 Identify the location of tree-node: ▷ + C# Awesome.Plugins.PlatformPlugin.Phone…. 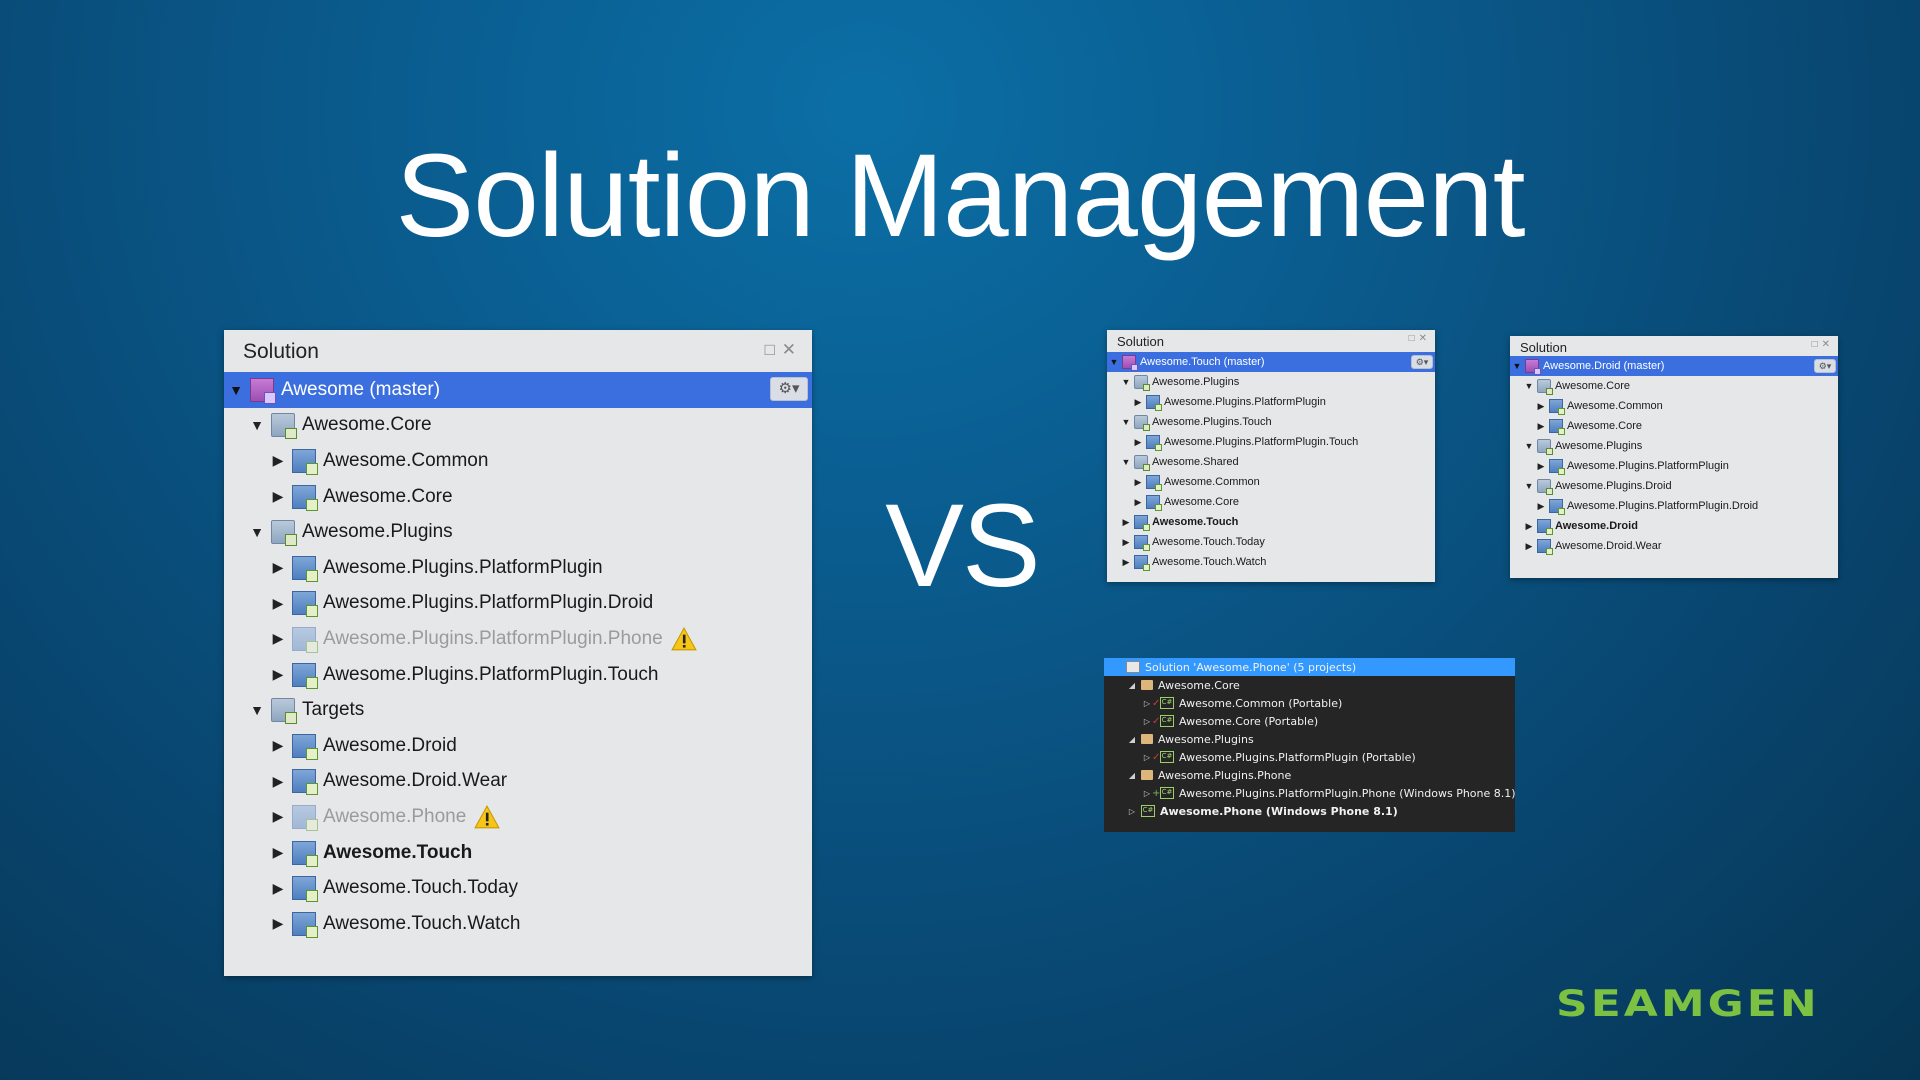
(1309, 793).